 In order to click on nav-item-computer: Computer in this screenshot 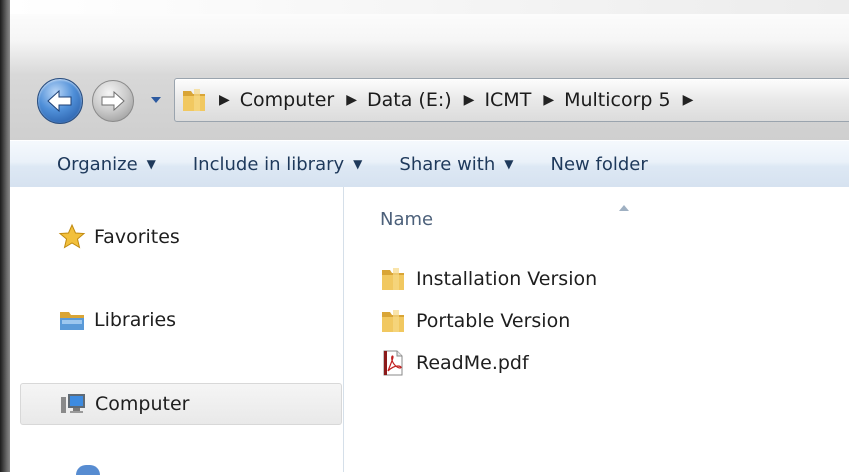, I will do `click(181, 404)`.